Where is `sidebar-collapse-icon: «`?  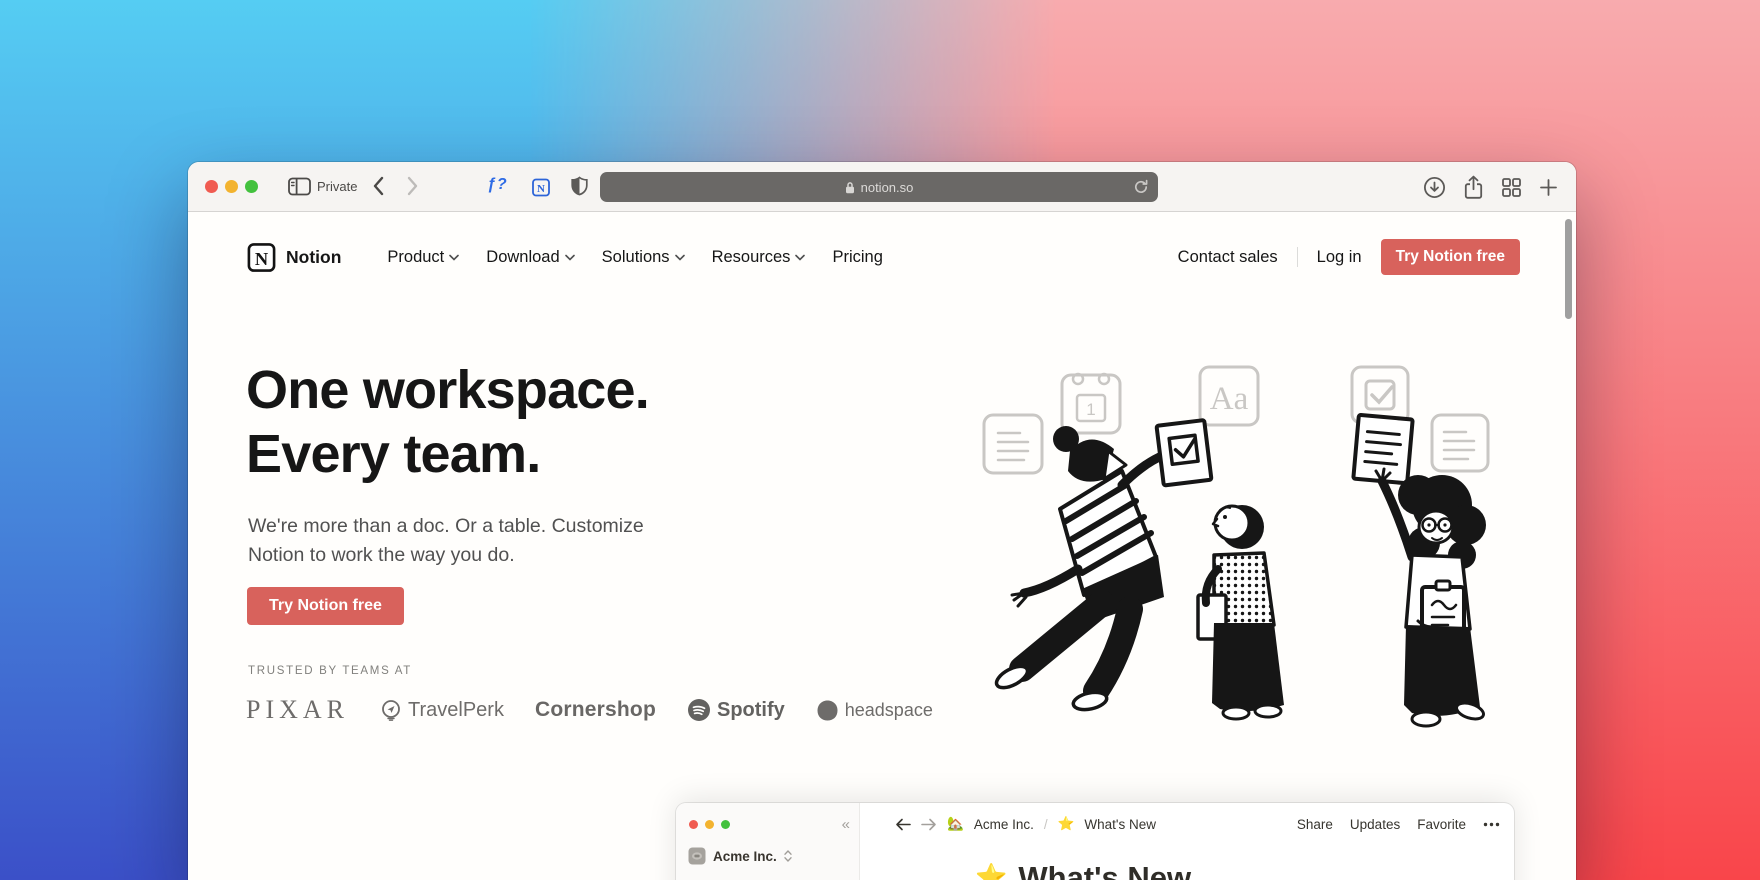
sidebar-collapse-icon: « is located at coordinates (845, 824).